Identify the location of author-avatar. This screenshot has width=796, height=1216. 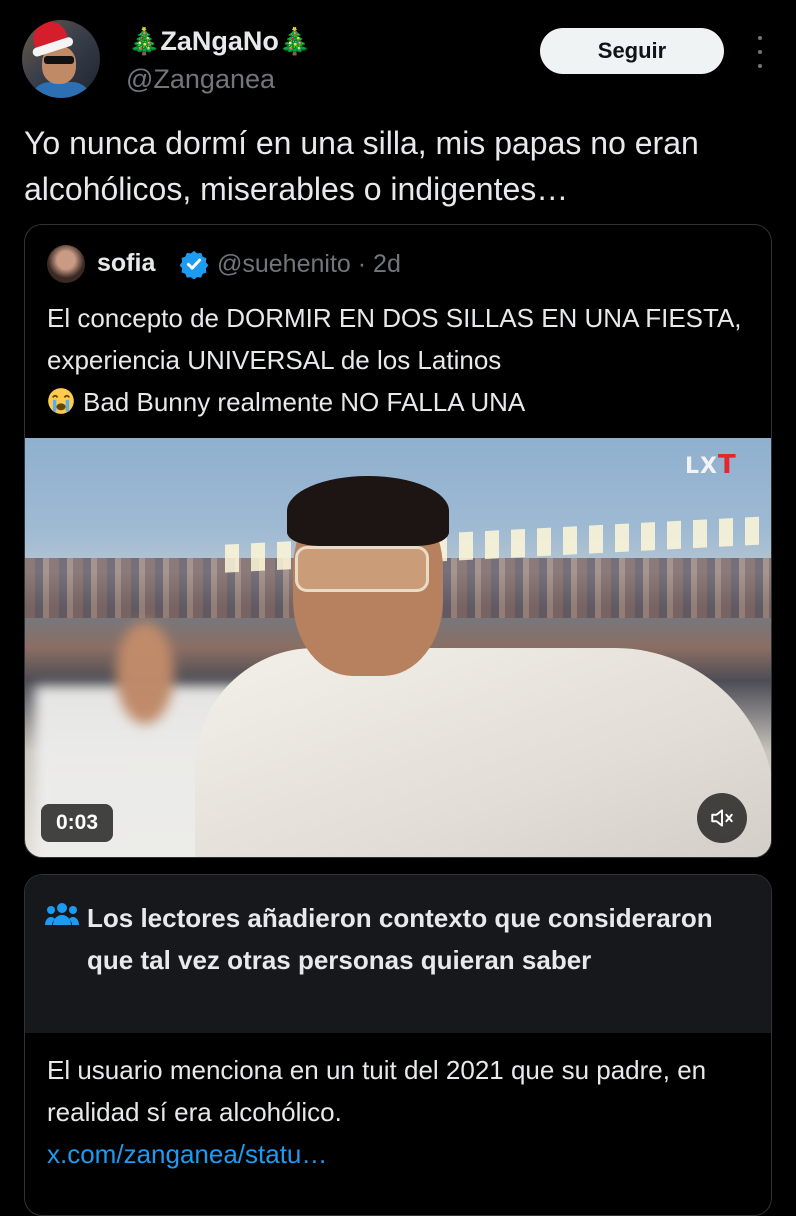
(61, 59).